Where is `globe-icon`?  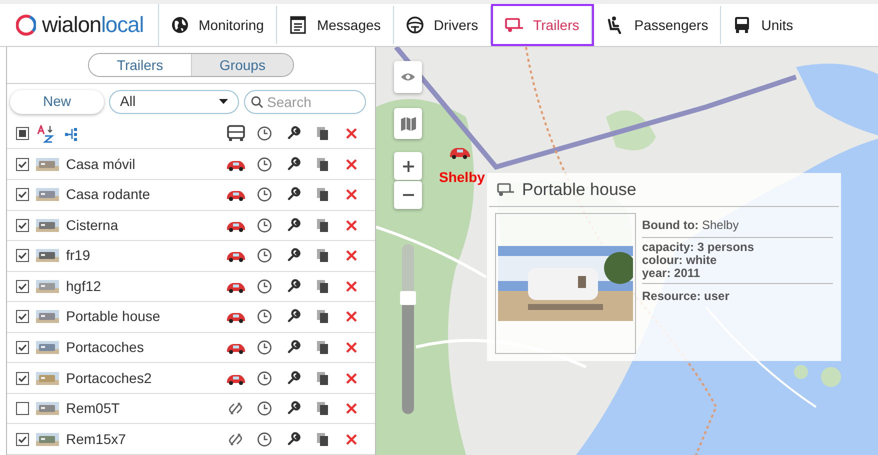
globe-icon is located at coordinates (179, 25).